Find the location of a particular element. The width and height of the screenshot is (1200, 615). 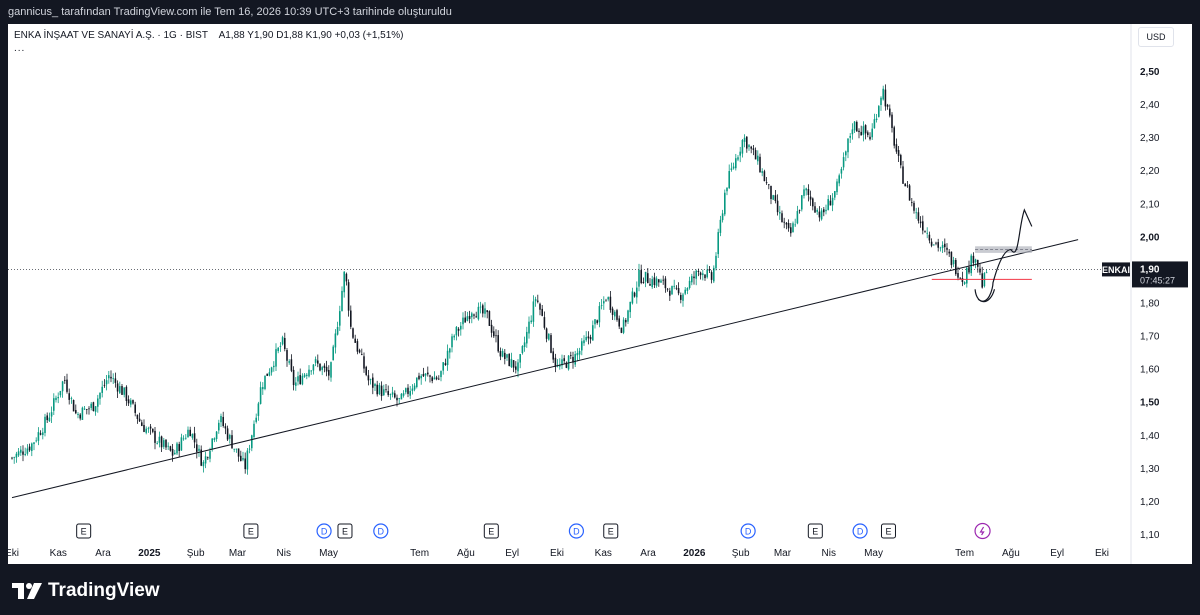

tradingview-brand: TradingView is located at coordinates (86, 591).